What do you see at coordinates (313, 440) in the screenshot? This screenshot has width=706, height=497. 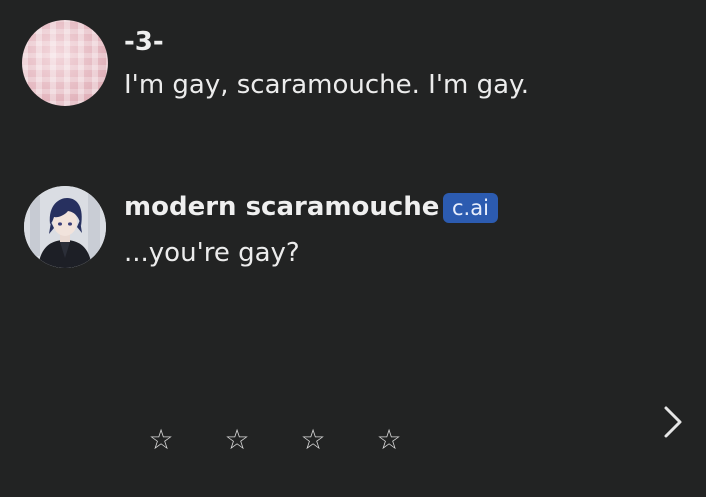 I see `rating-star-3: ☆` at bounding box center [313, 440].